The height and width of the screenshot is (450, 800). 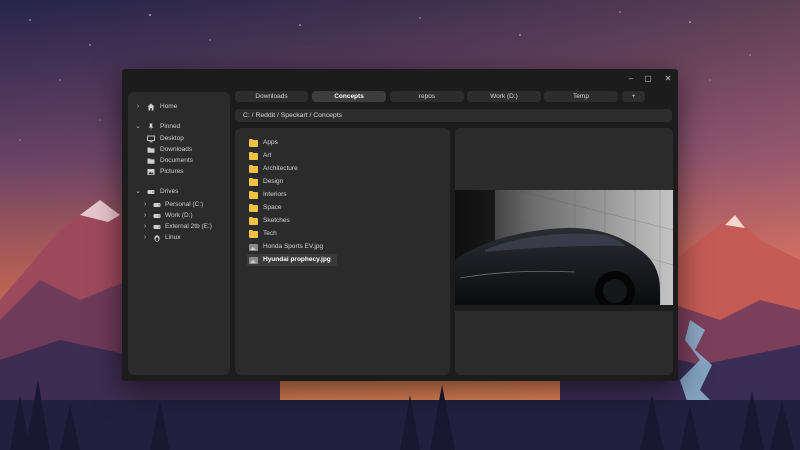 What do you see at coordinates (184, 204) in the screenshot?
I see `sidebar-item-label: Personal (C:)` at bounding box center [184, 204].